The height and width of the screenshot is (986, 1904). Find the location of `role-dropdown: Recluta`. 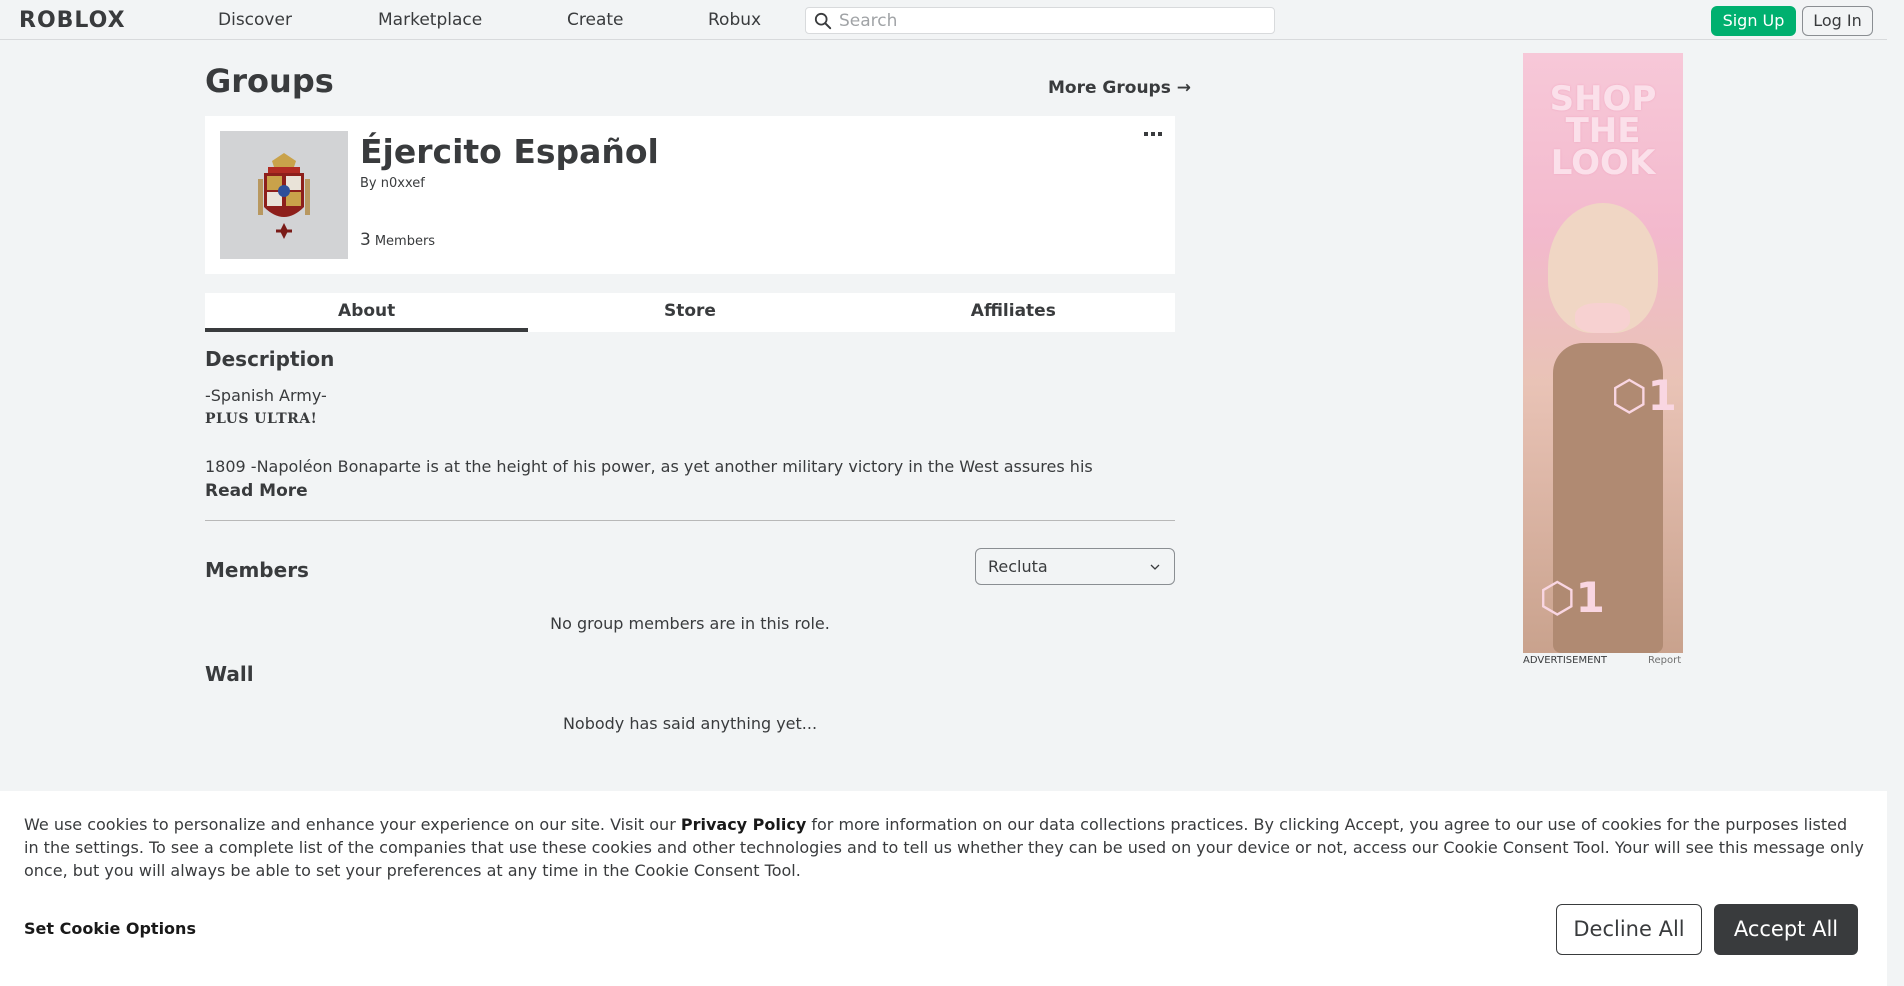

role-dropdown: Recluta is located at coordinates (1075, 566).